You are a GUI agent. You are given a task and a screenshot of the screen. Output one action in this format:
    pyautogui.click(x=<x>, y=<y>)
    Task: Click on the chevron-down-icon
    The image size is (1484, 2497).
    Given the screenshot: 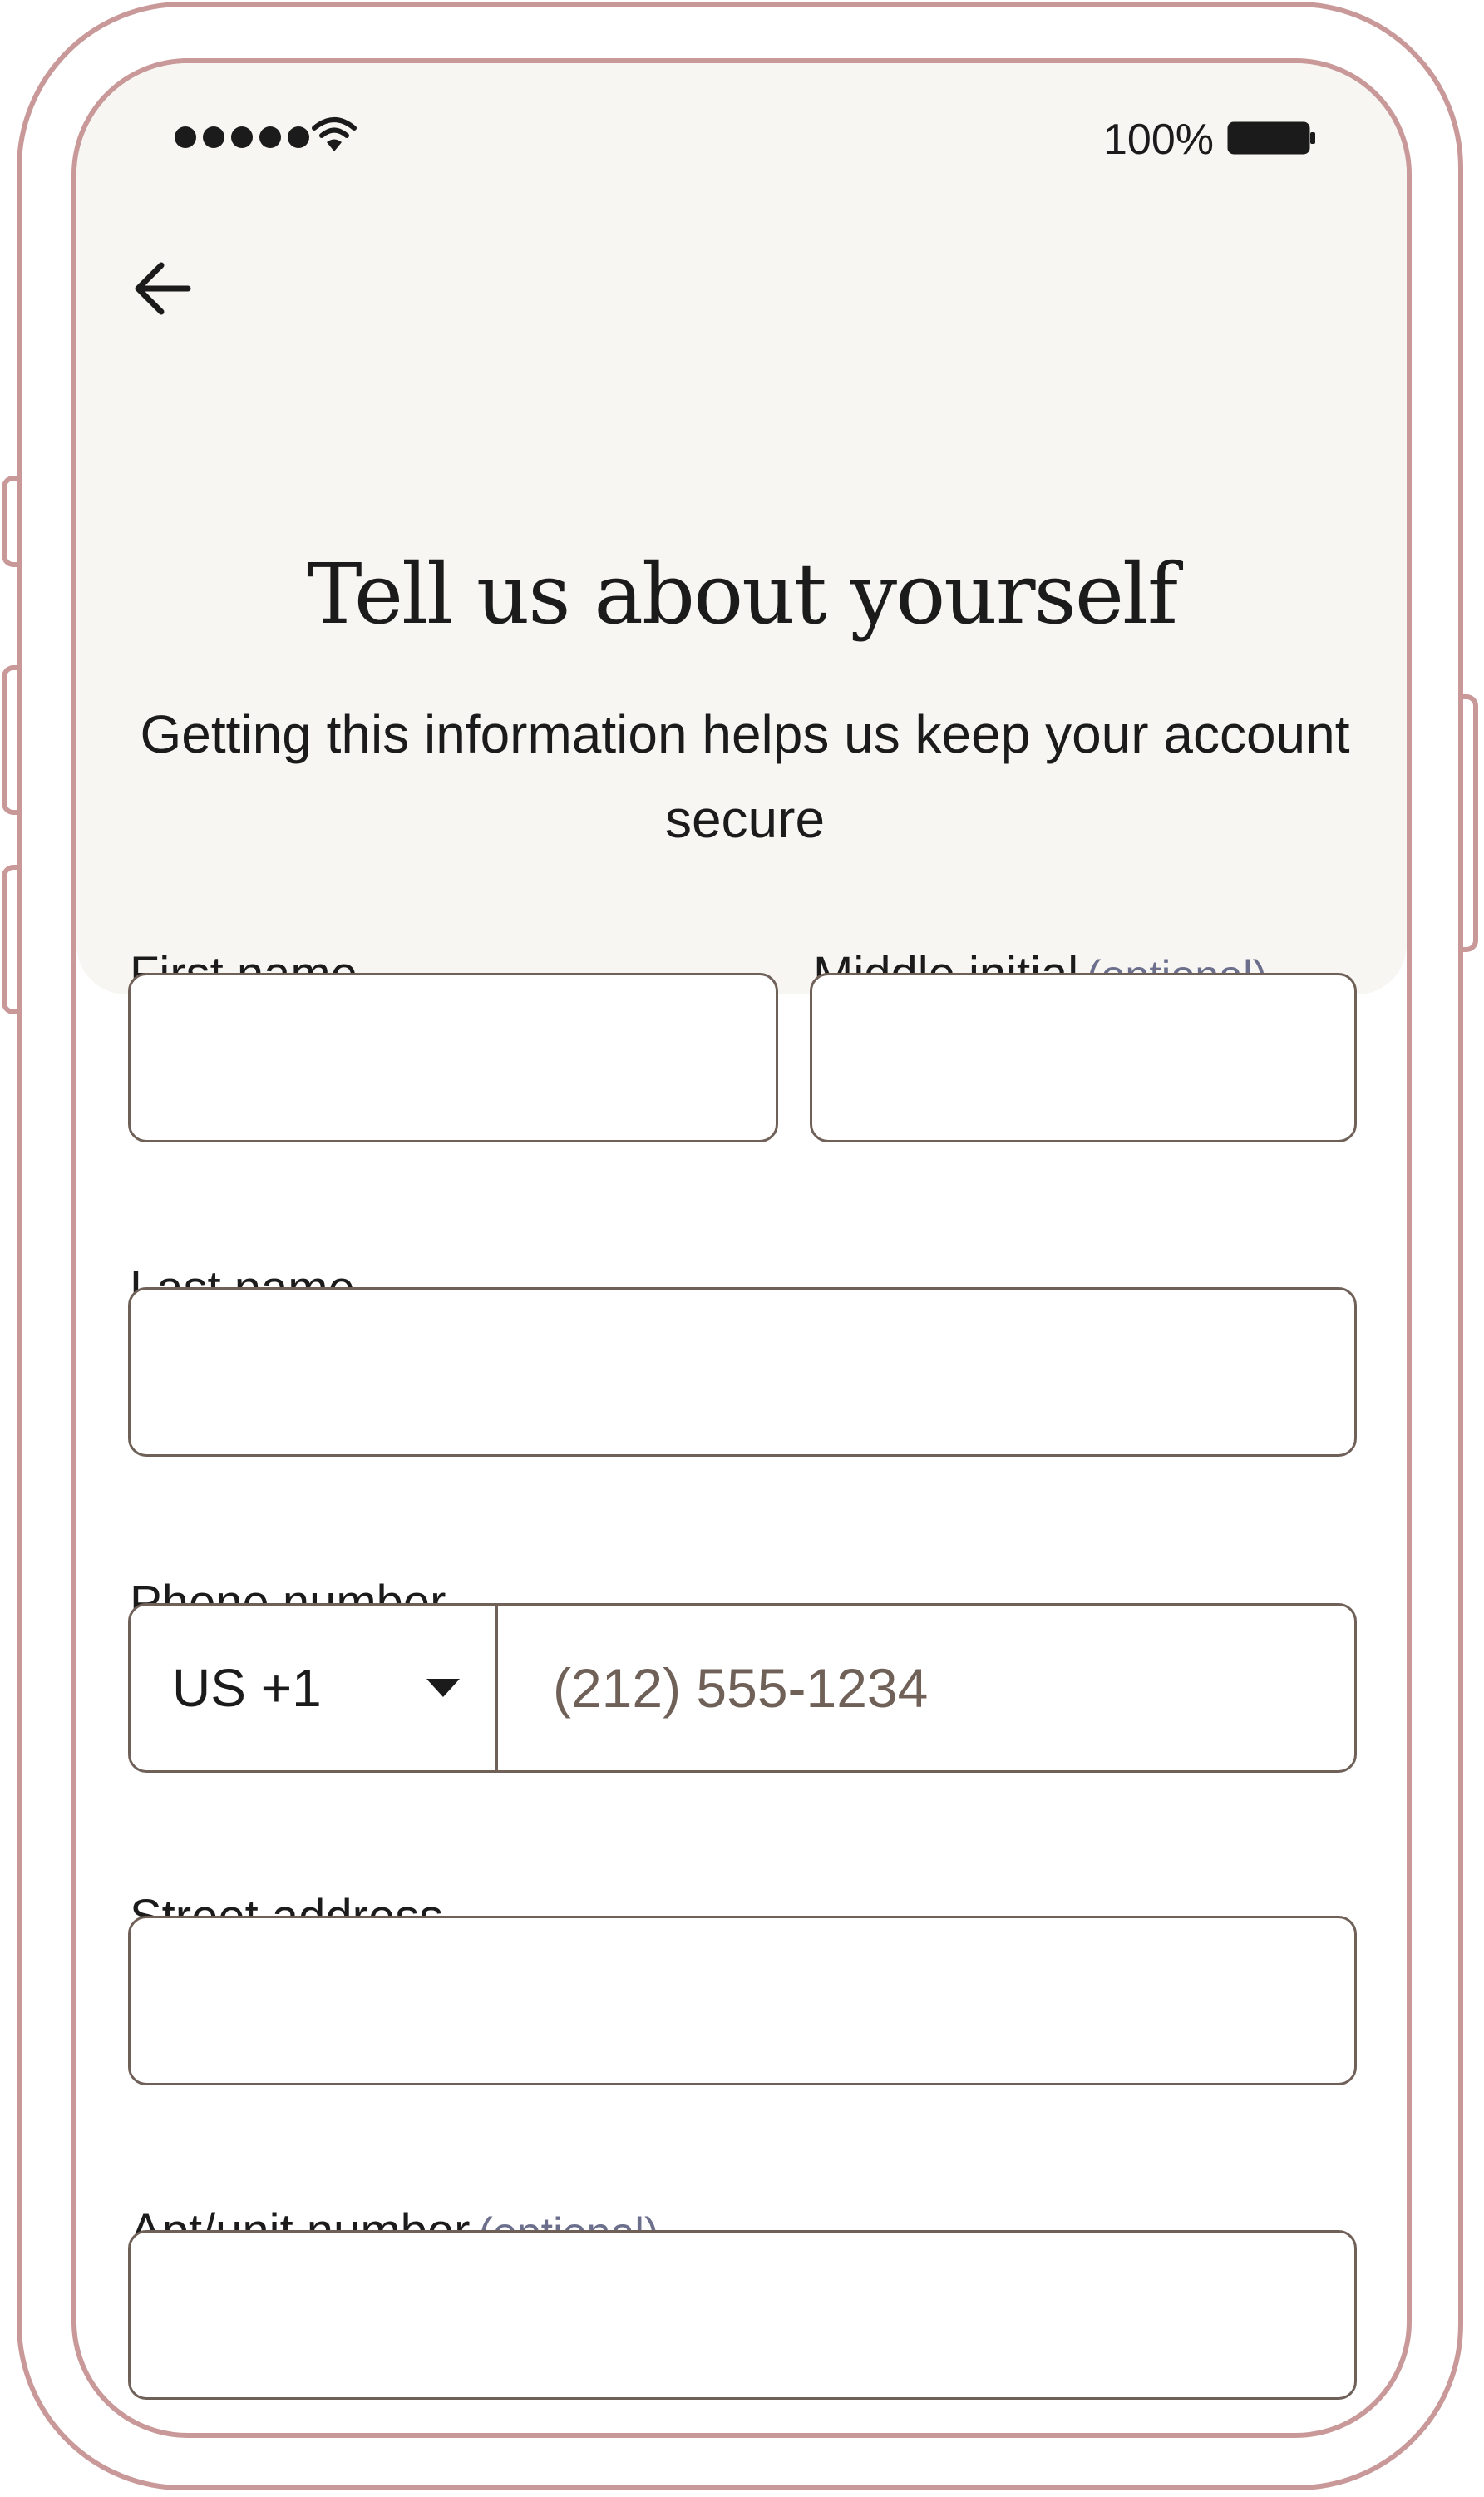 What is the action you would take?
    pyautogui.click(x=443, y=1688)
    